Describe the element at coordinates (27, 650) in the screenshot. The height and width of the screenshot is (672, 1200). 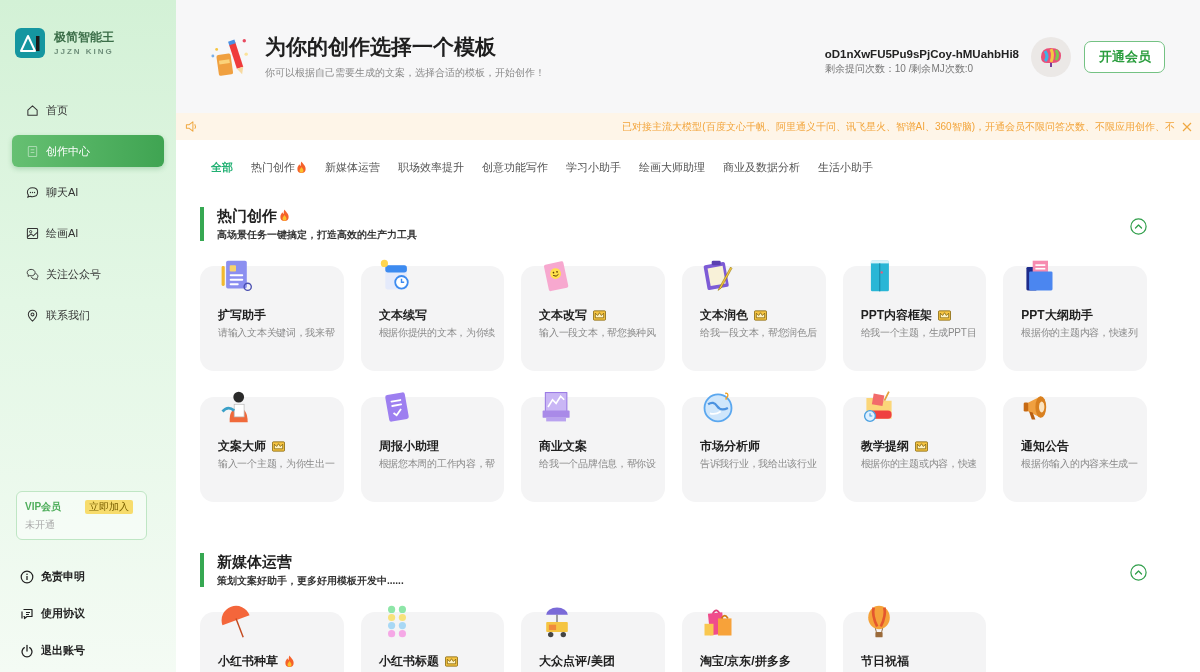
I see `power-icon` at that location.